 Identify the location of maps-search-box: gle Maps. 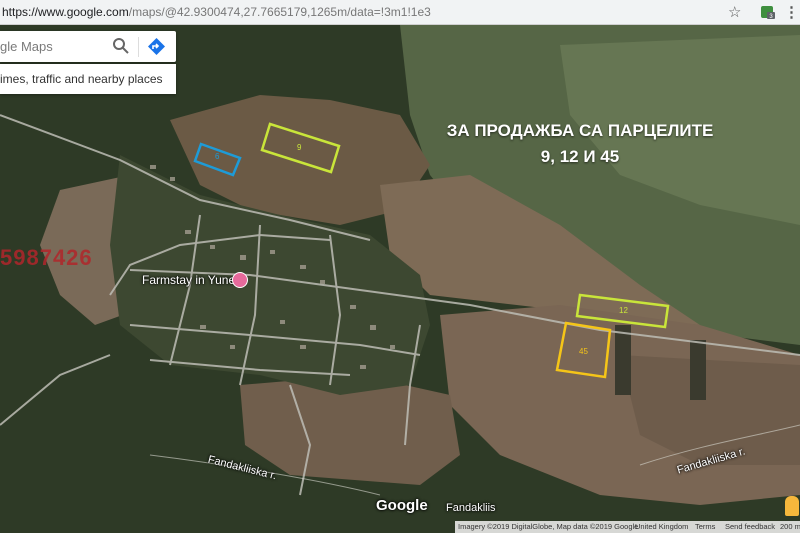
(88, 46).